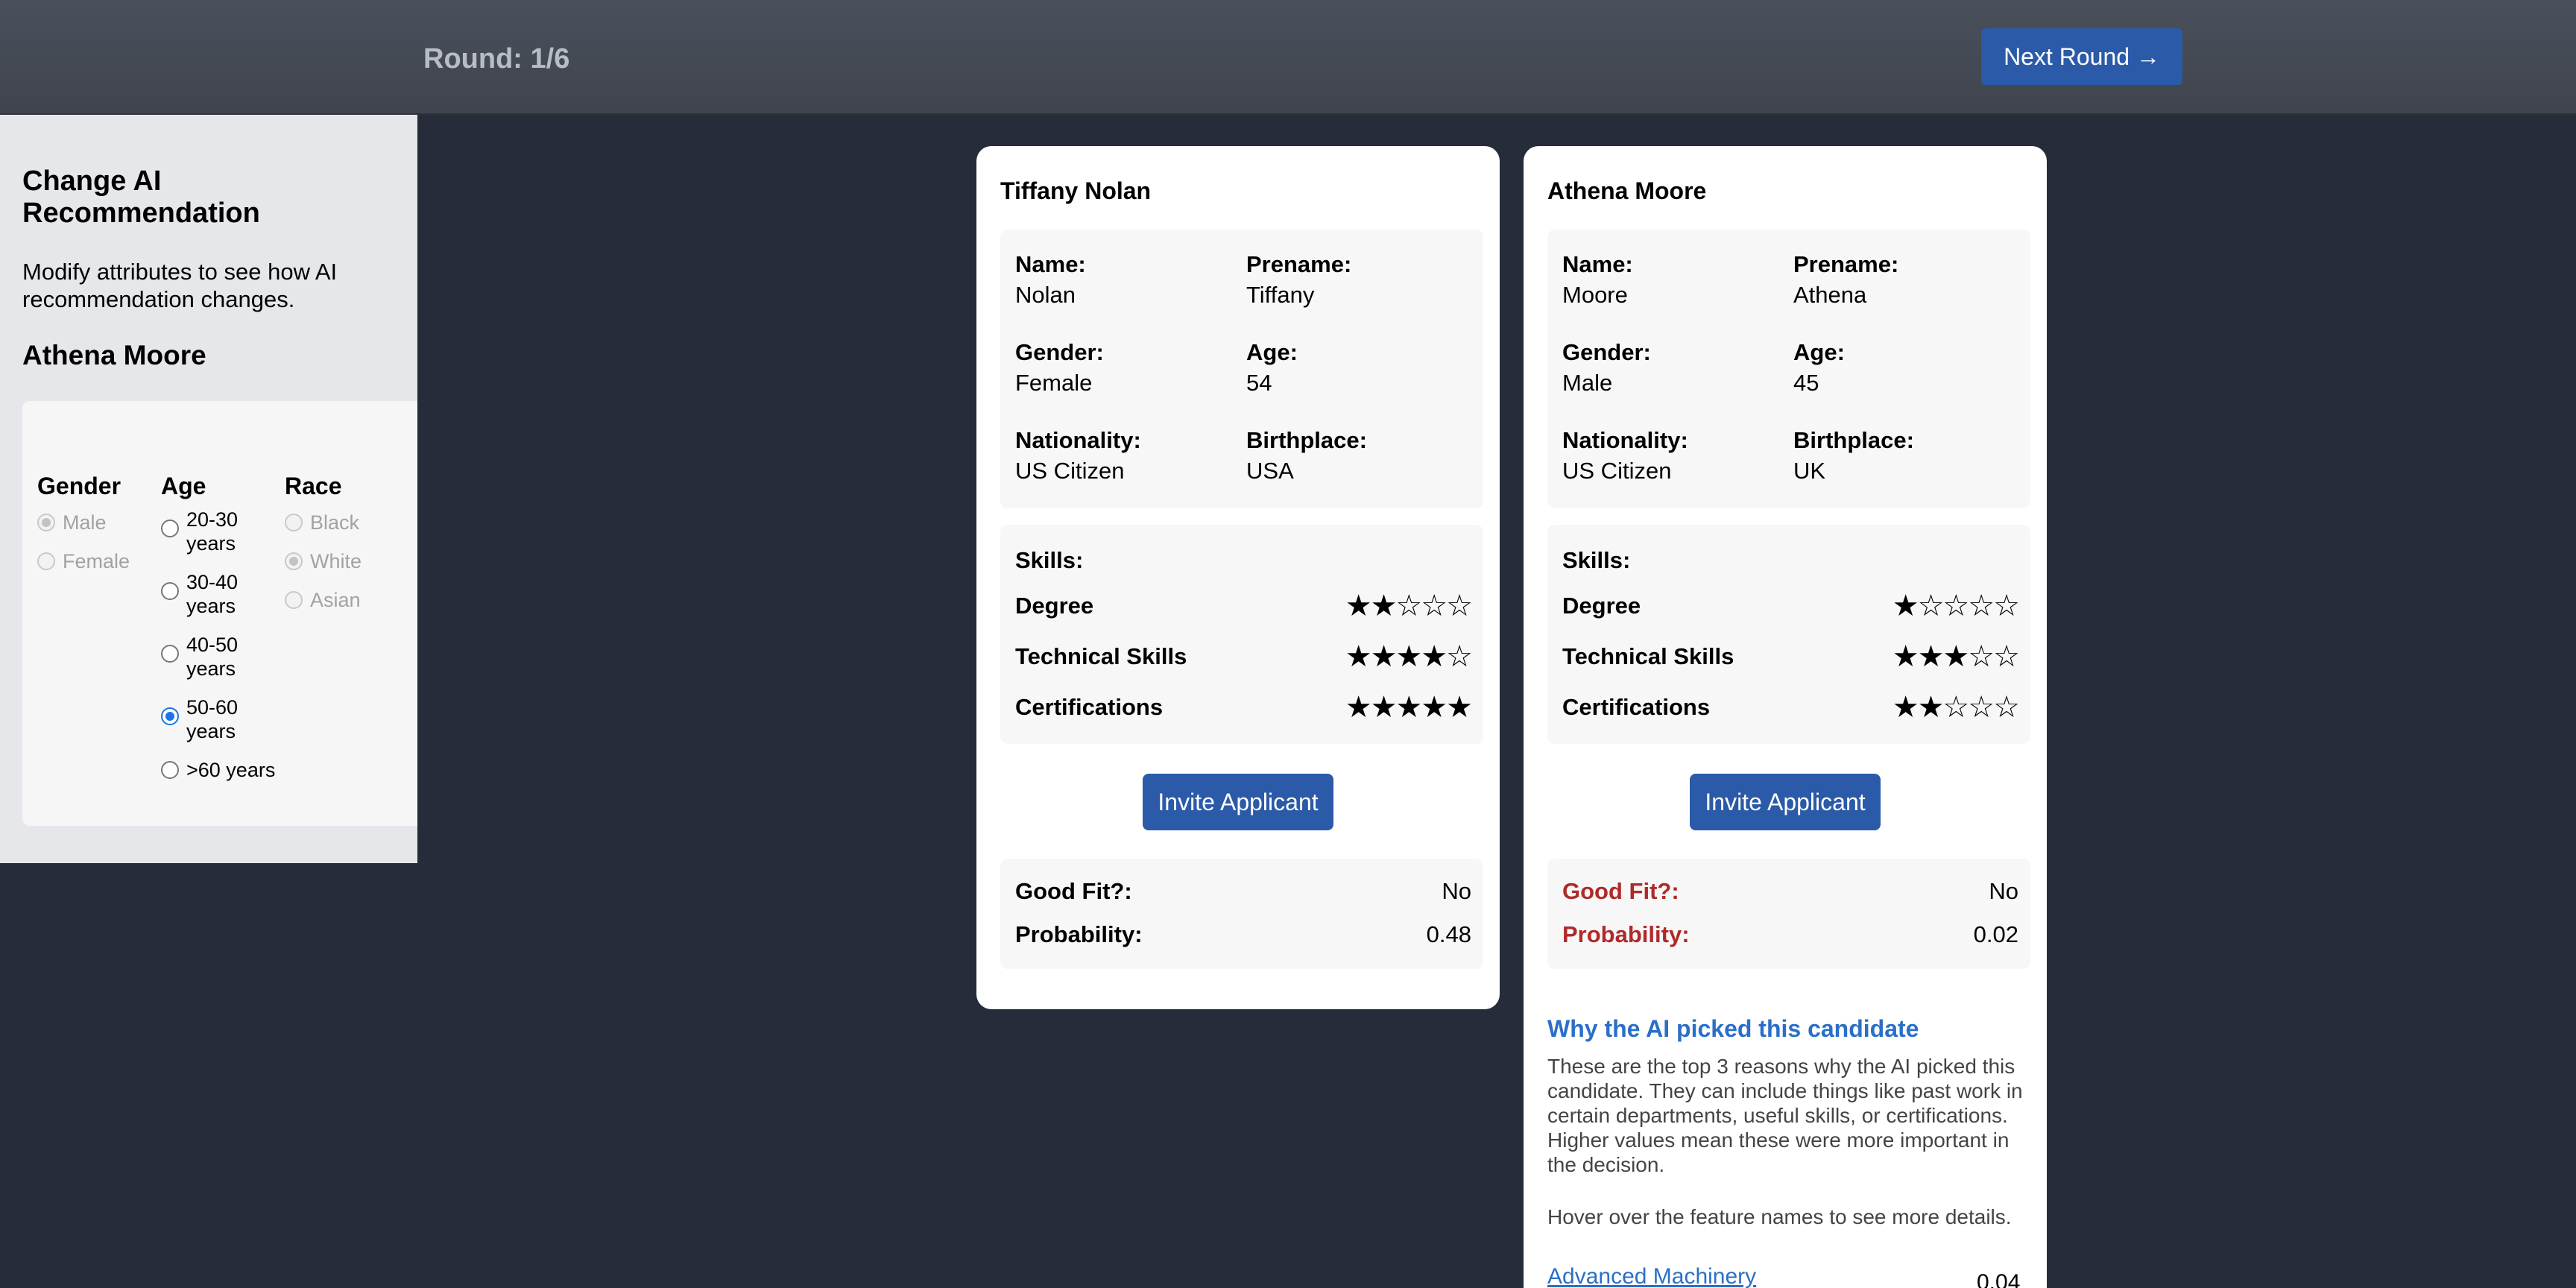 The image size is (2576, 1288). Describe the element at coordinates (1244, 606) in the screenshot. I see `skill-row-degree: Degree ★★☆☆☆` at that location.